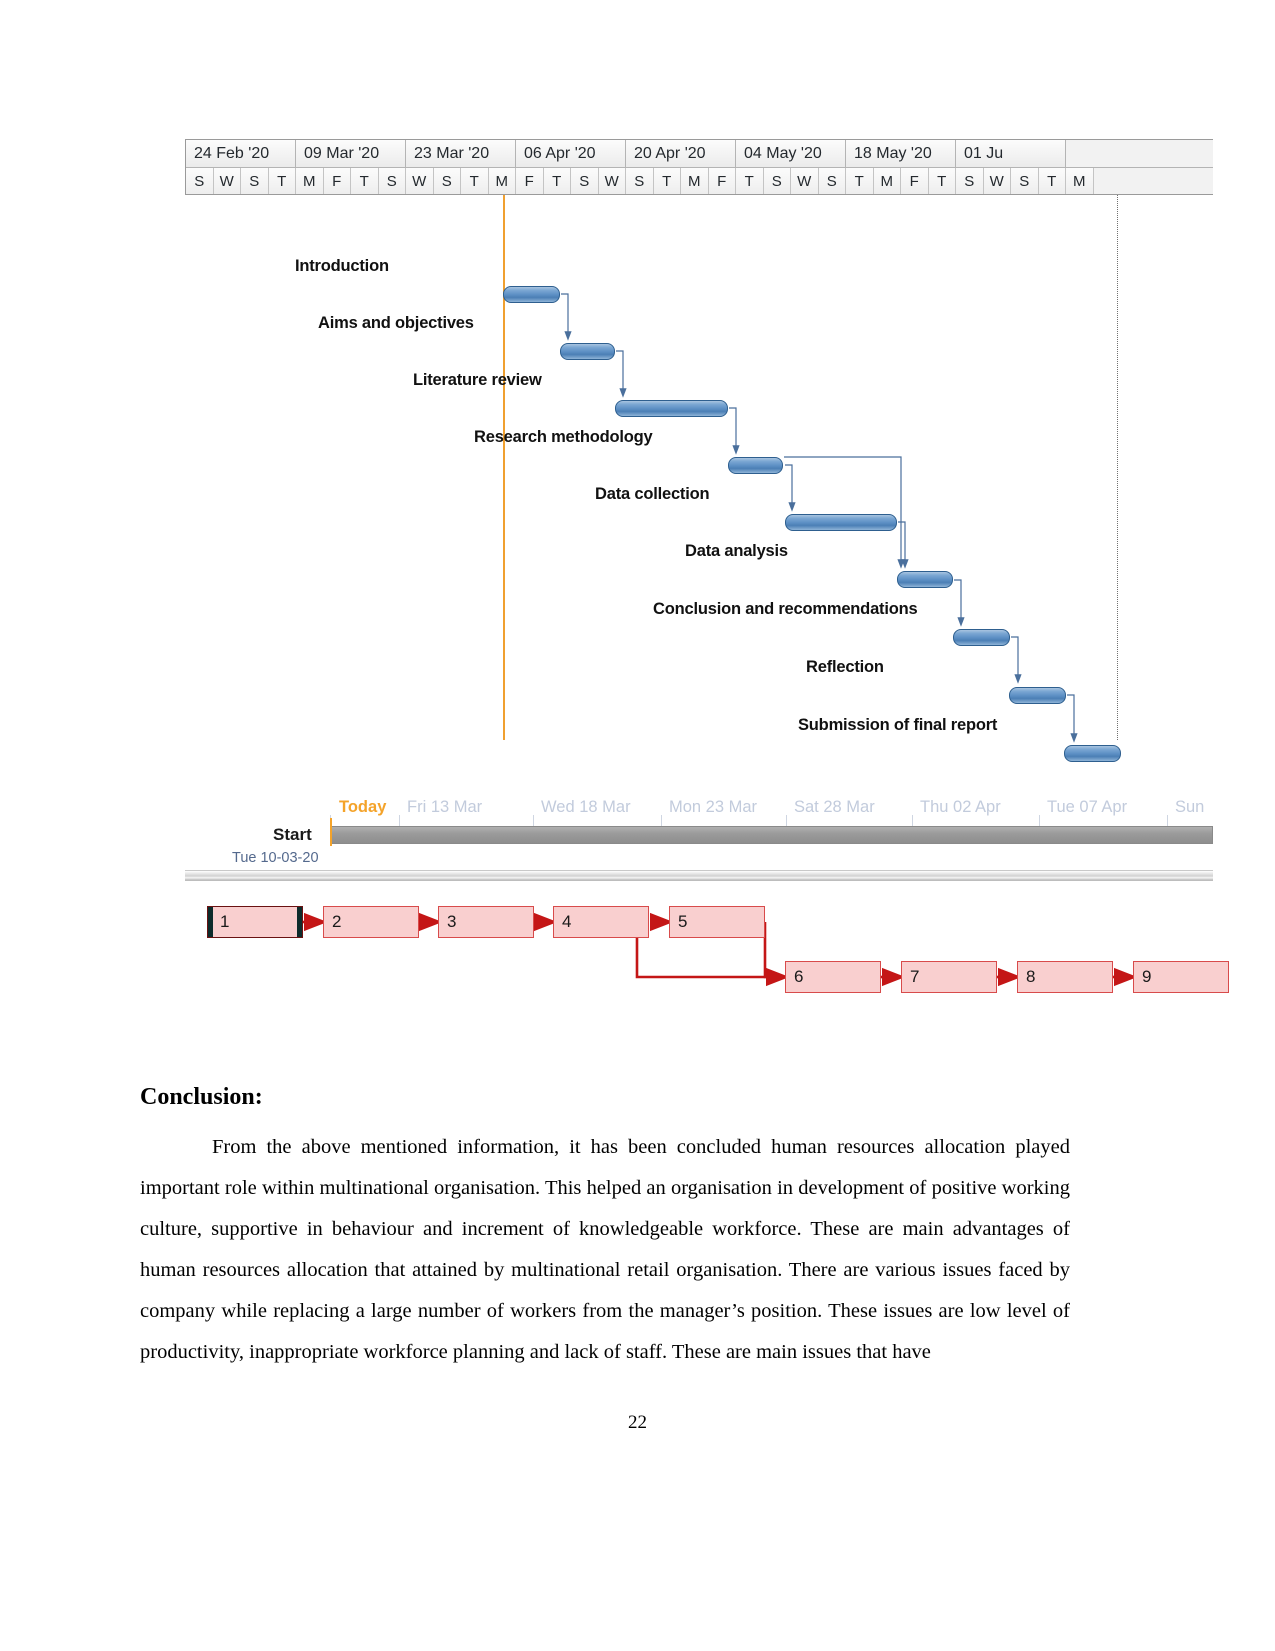 The image size is (1275, 1651). Describe the element at coordinates (342, 266) in the screenshot. I see `gantt-task-label: Introduction` at that location.